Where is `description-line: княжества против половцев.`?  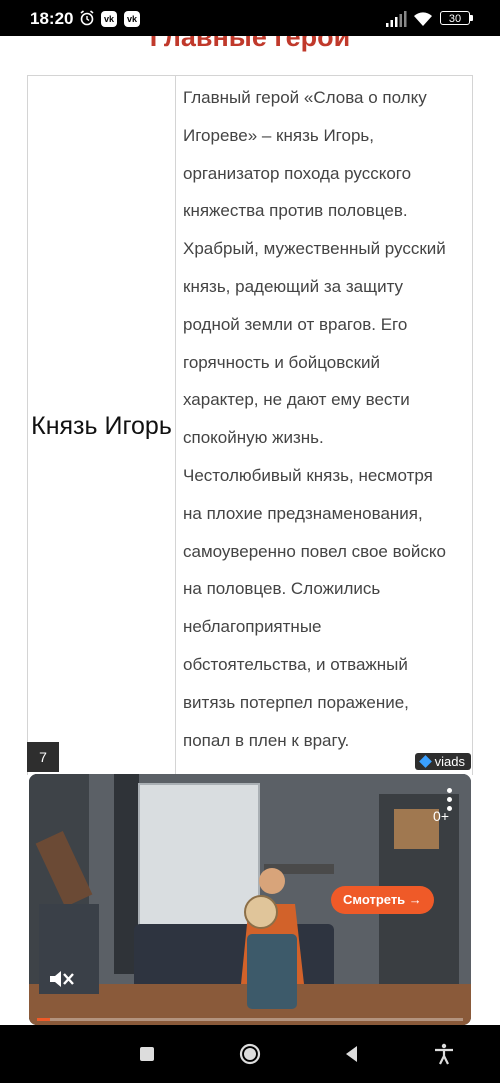 description-line: княжества против половцев. is located at coordinates (295, 211).